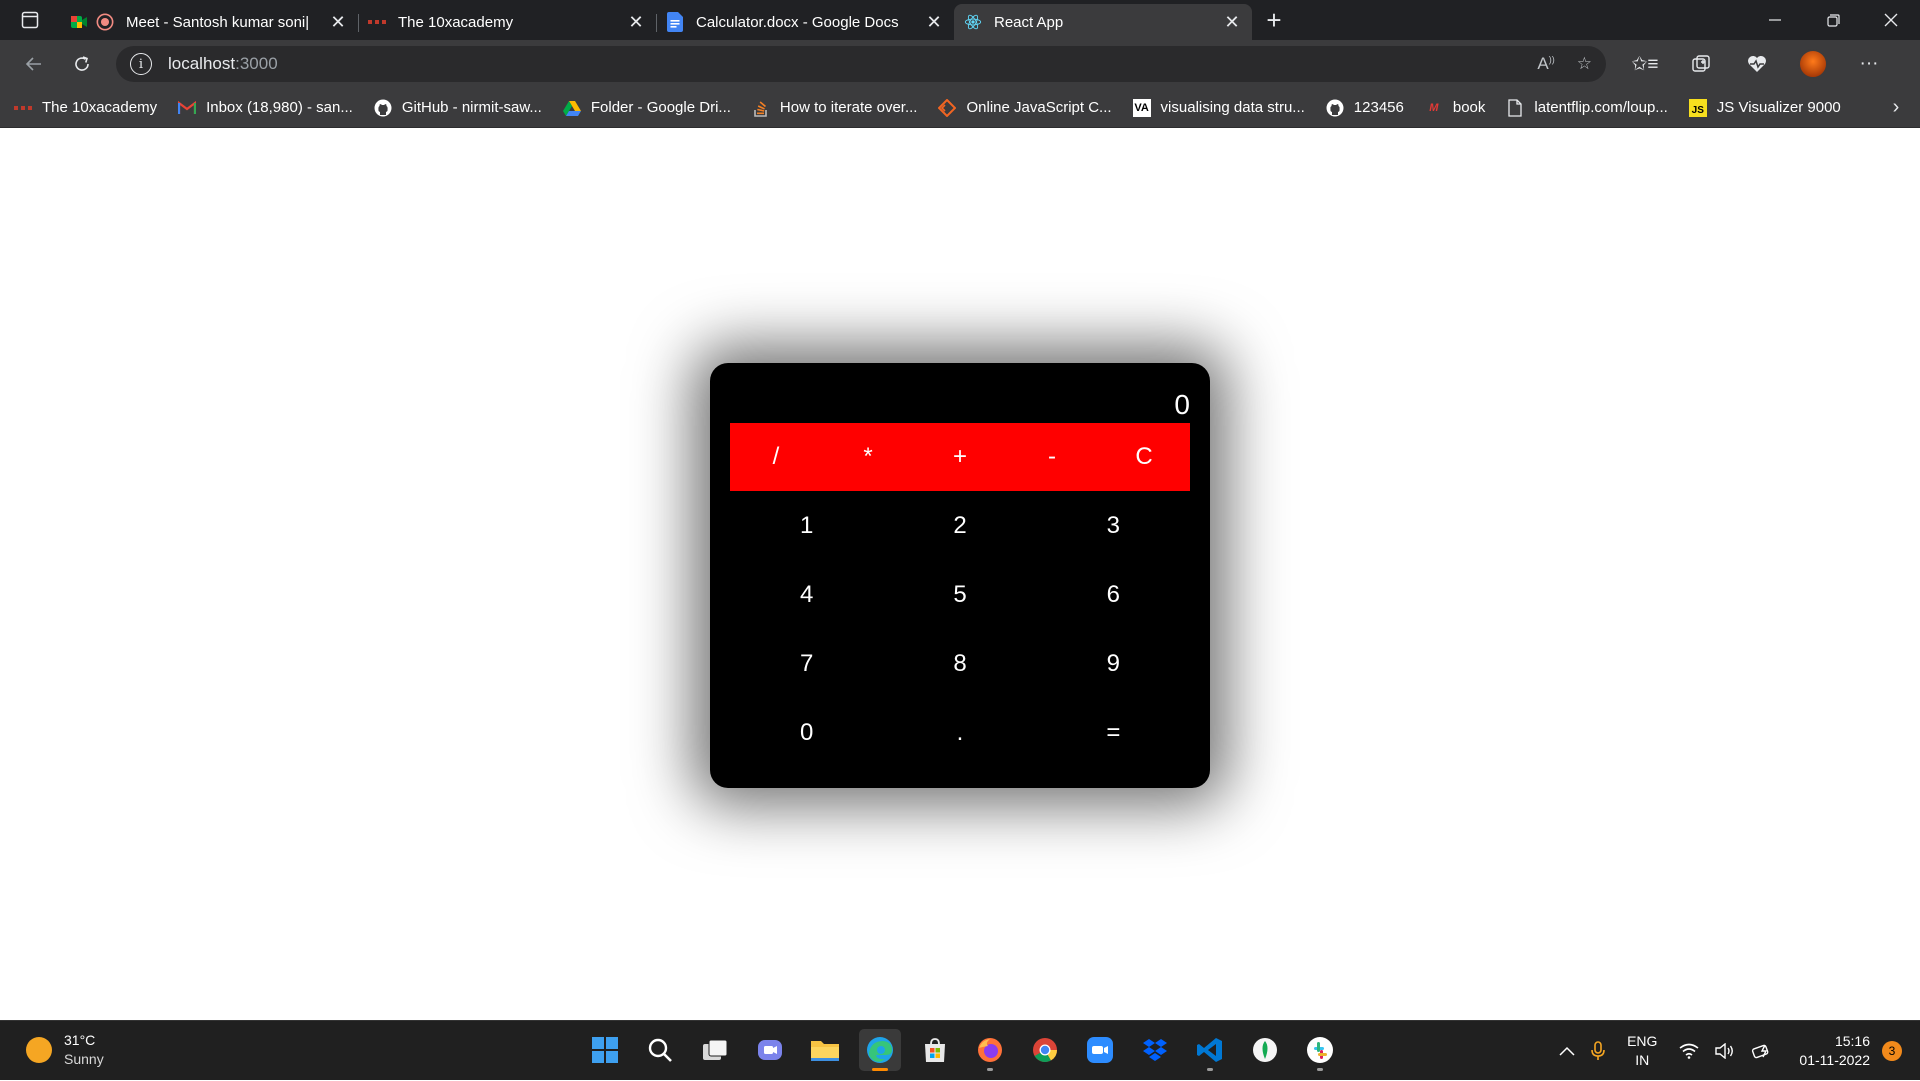 The image size is (1920, 1081). Describe the element at coordinates (30, 20) in the screenshot. I see `tab-actions-button` at that location.